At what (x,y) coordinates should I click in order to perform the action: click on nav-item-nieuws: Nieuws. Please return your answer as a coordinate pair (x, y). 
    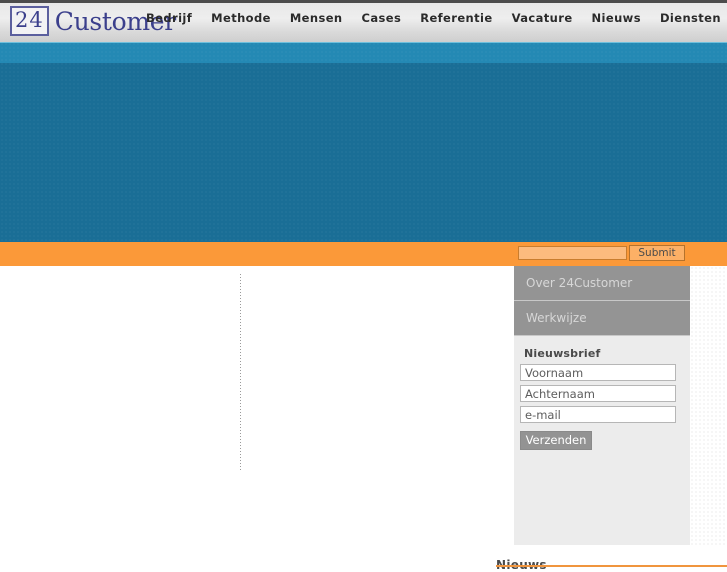
    Looking at the image, I should click on (616, 18).